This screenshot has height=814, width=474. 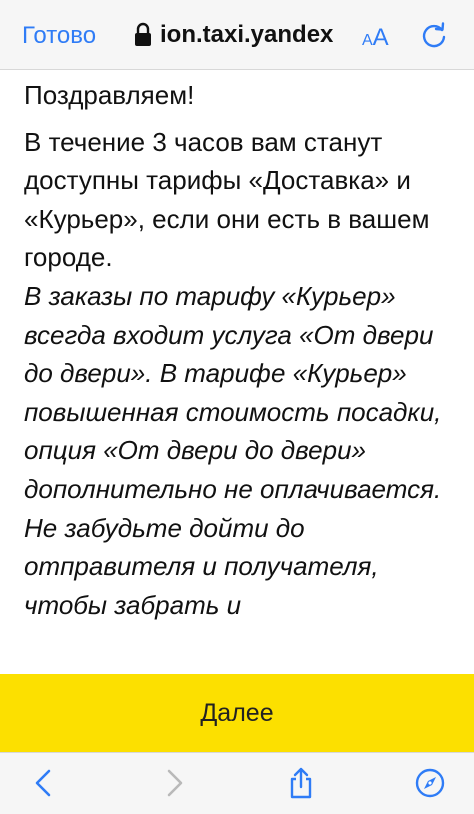 I want to click on browser-top-bar: Готово ion.taxi.yandex AA, so click(x=237, y=35).